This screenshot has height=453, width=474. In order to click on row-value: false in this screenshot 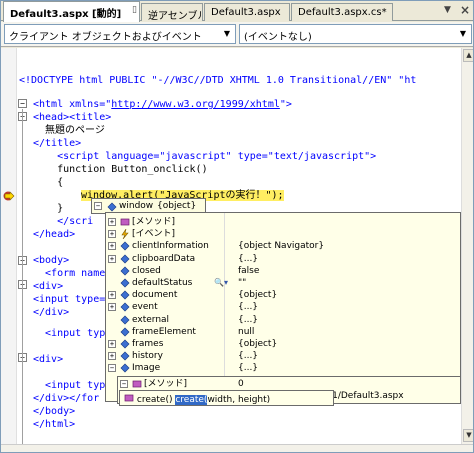, I will do `click(249, 270)`.